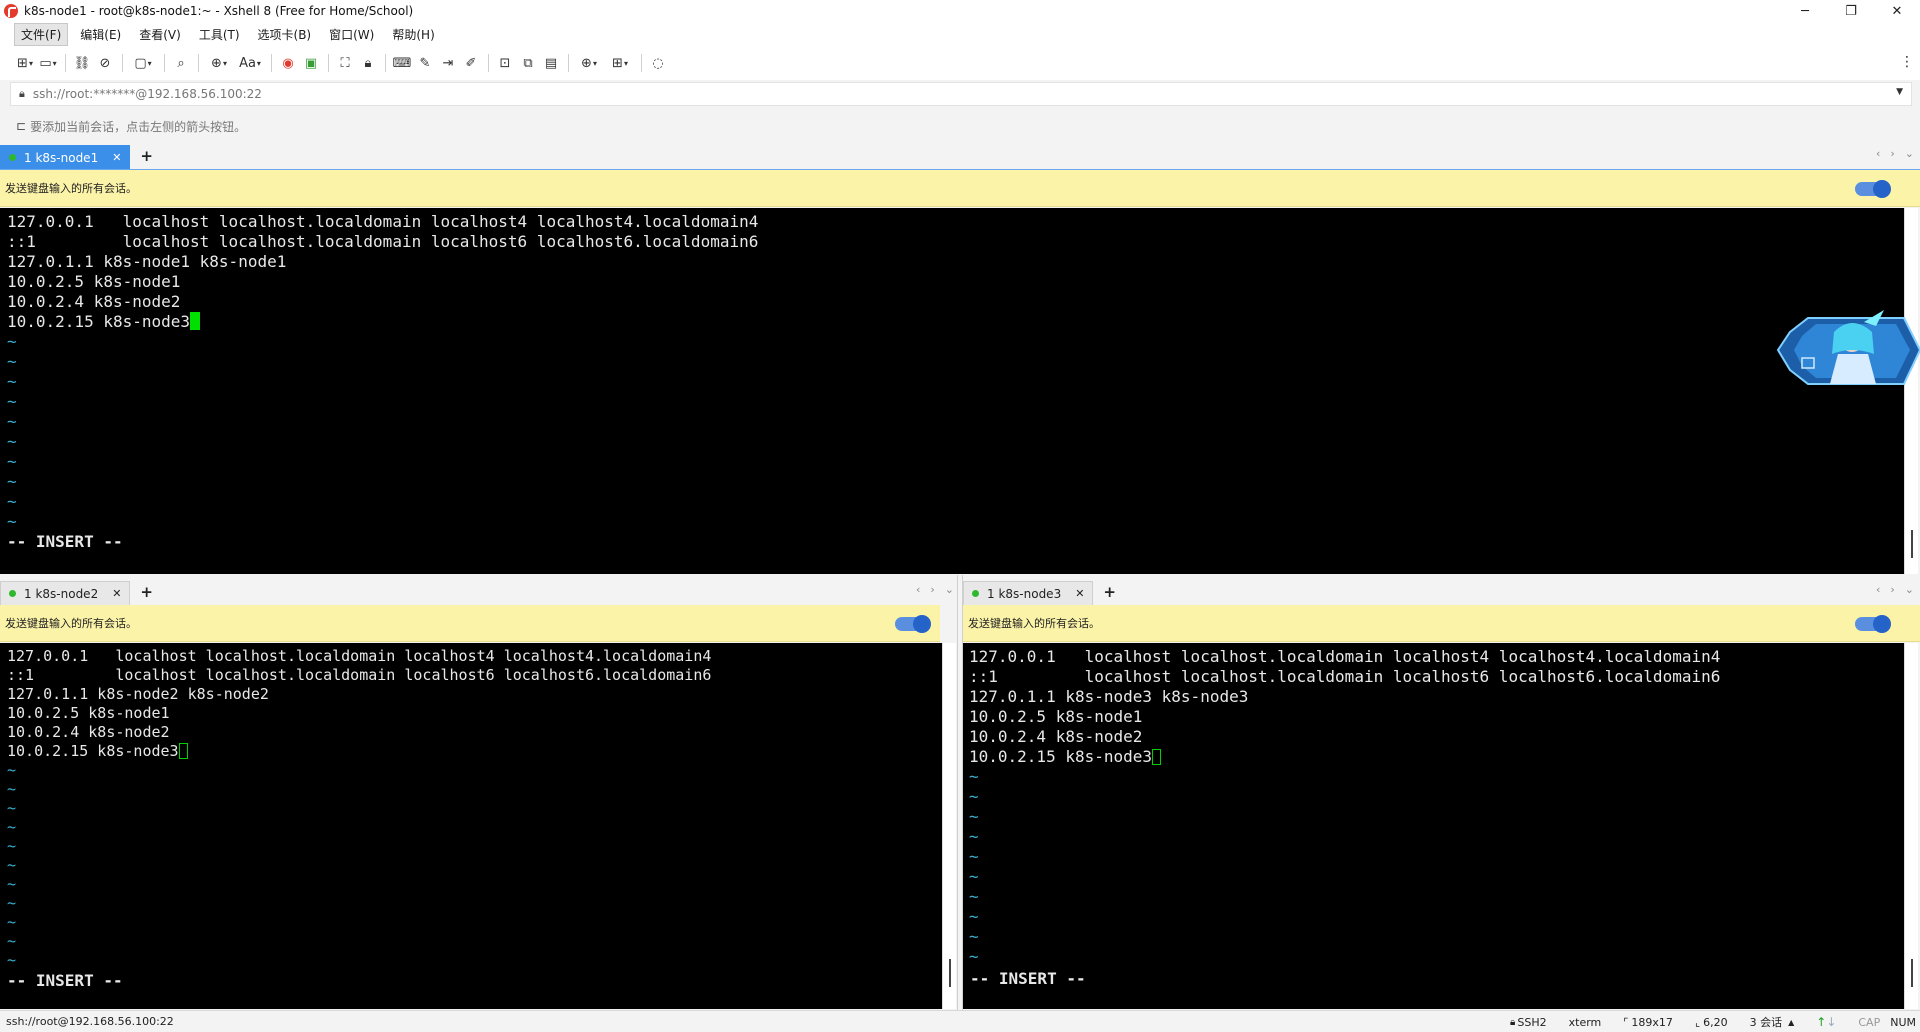  Describe the element at coordinates (471, 63) in the screenshot. I see `script-icon: ✐` at that location.